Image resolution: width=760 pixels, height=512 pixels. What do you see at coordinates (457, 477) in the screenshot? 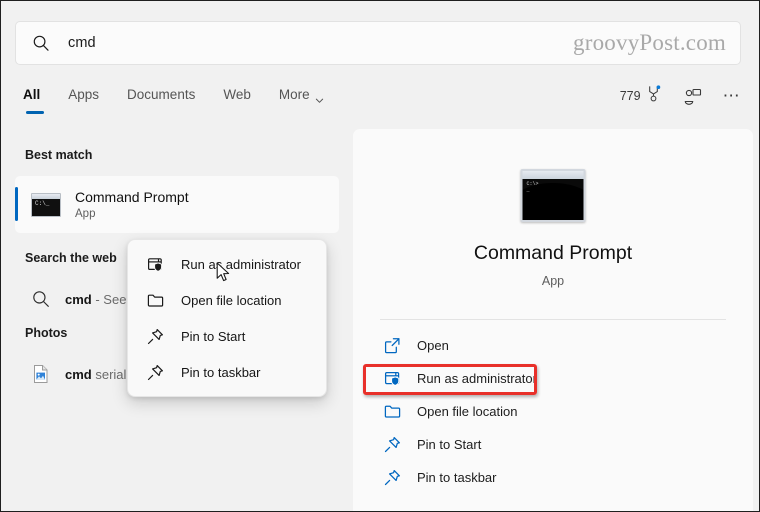
I see `action-pin-to-taskbar-label: Pin to taskbar` at bounding box center [457, 477].